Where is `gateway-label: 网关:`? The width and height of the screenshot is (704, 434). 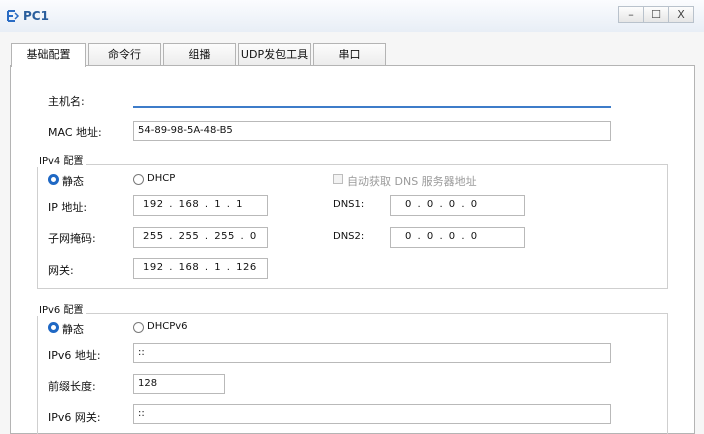
gateway-label: 网关: is located at coordinates (61, 270).